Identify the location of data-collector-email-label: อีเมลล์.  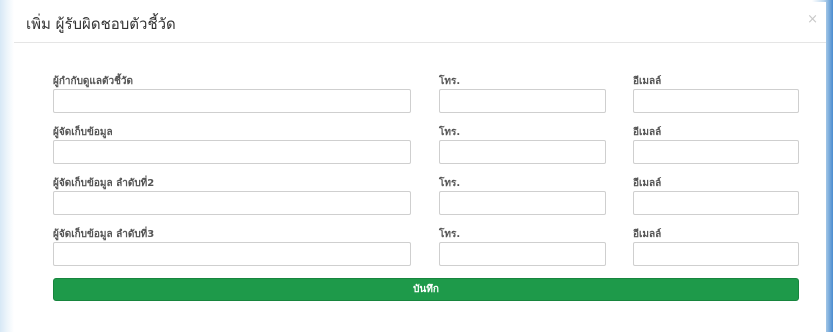
(647, 132).